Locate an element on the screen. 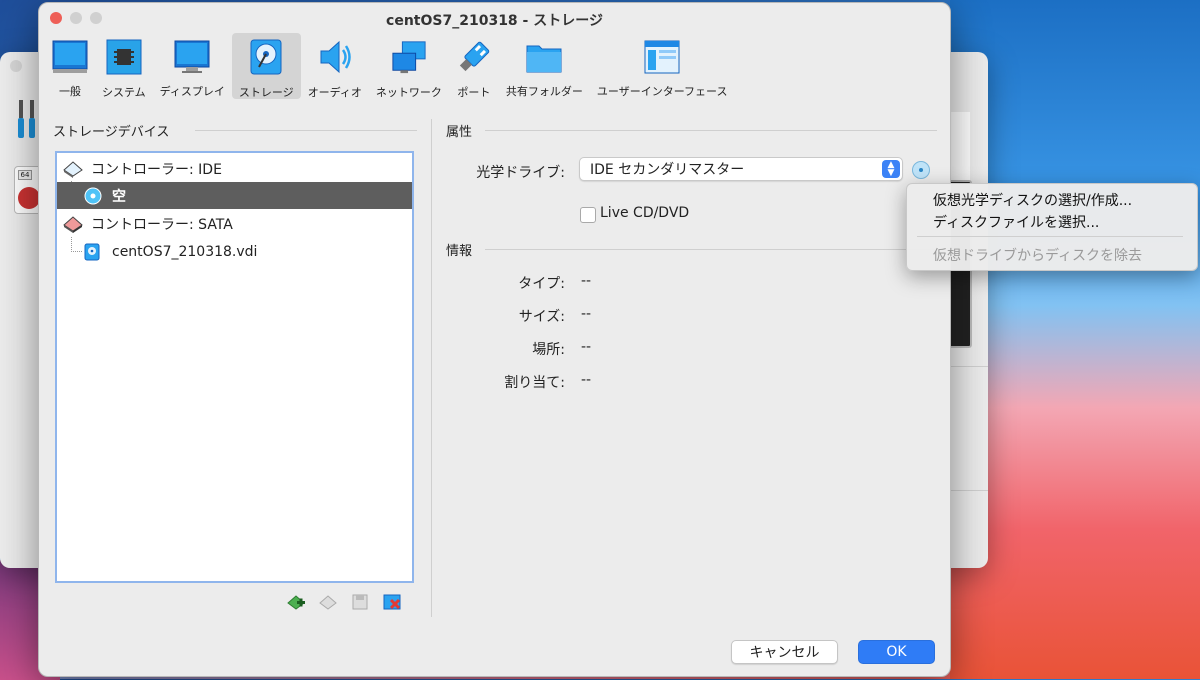 Image resolution: width=1200 pixels, height=680 pixels. window-title: centOS7_210318 - ストレージ is located at coordinates (494, 21).